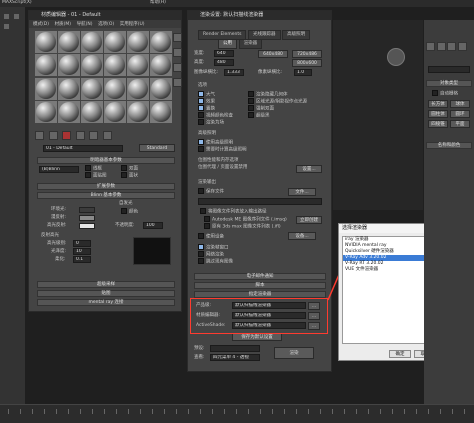 This screenshot has height=423, width=474. Describe the element at coordinates (307, 54) in the screenshot. I see `preset-720x486: 720x486` at that location.